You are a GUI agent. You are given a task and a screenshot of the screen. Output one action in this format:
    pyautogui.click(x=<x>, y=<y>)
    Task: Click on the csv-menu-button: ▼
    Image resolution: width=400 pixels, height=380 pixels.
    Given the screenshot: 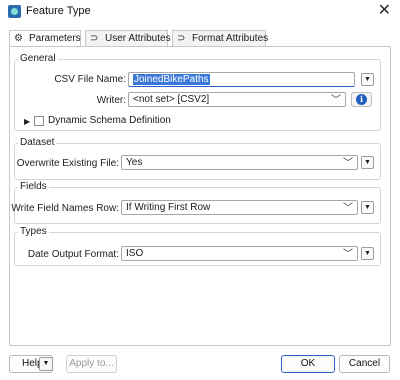 What is the action you would take?
    pyautogui.click(x=367, y=79)
    